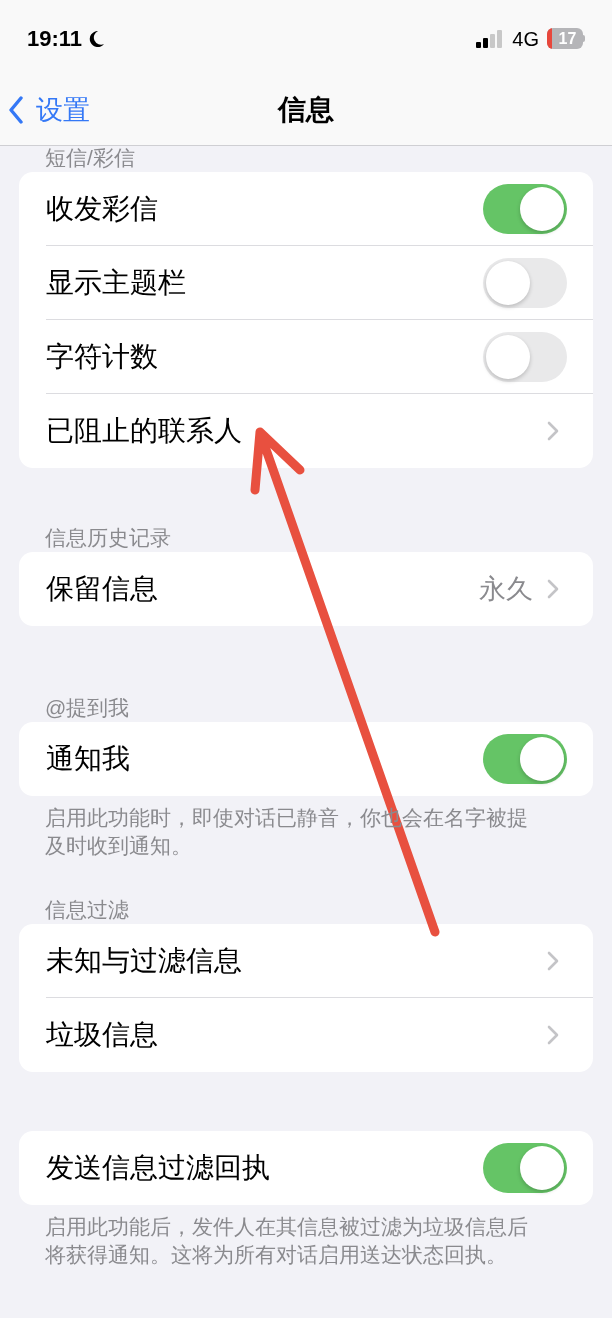 This screenshot has width=612, height=1318. I want to click on section-header: @提到我, so click(87, 708).